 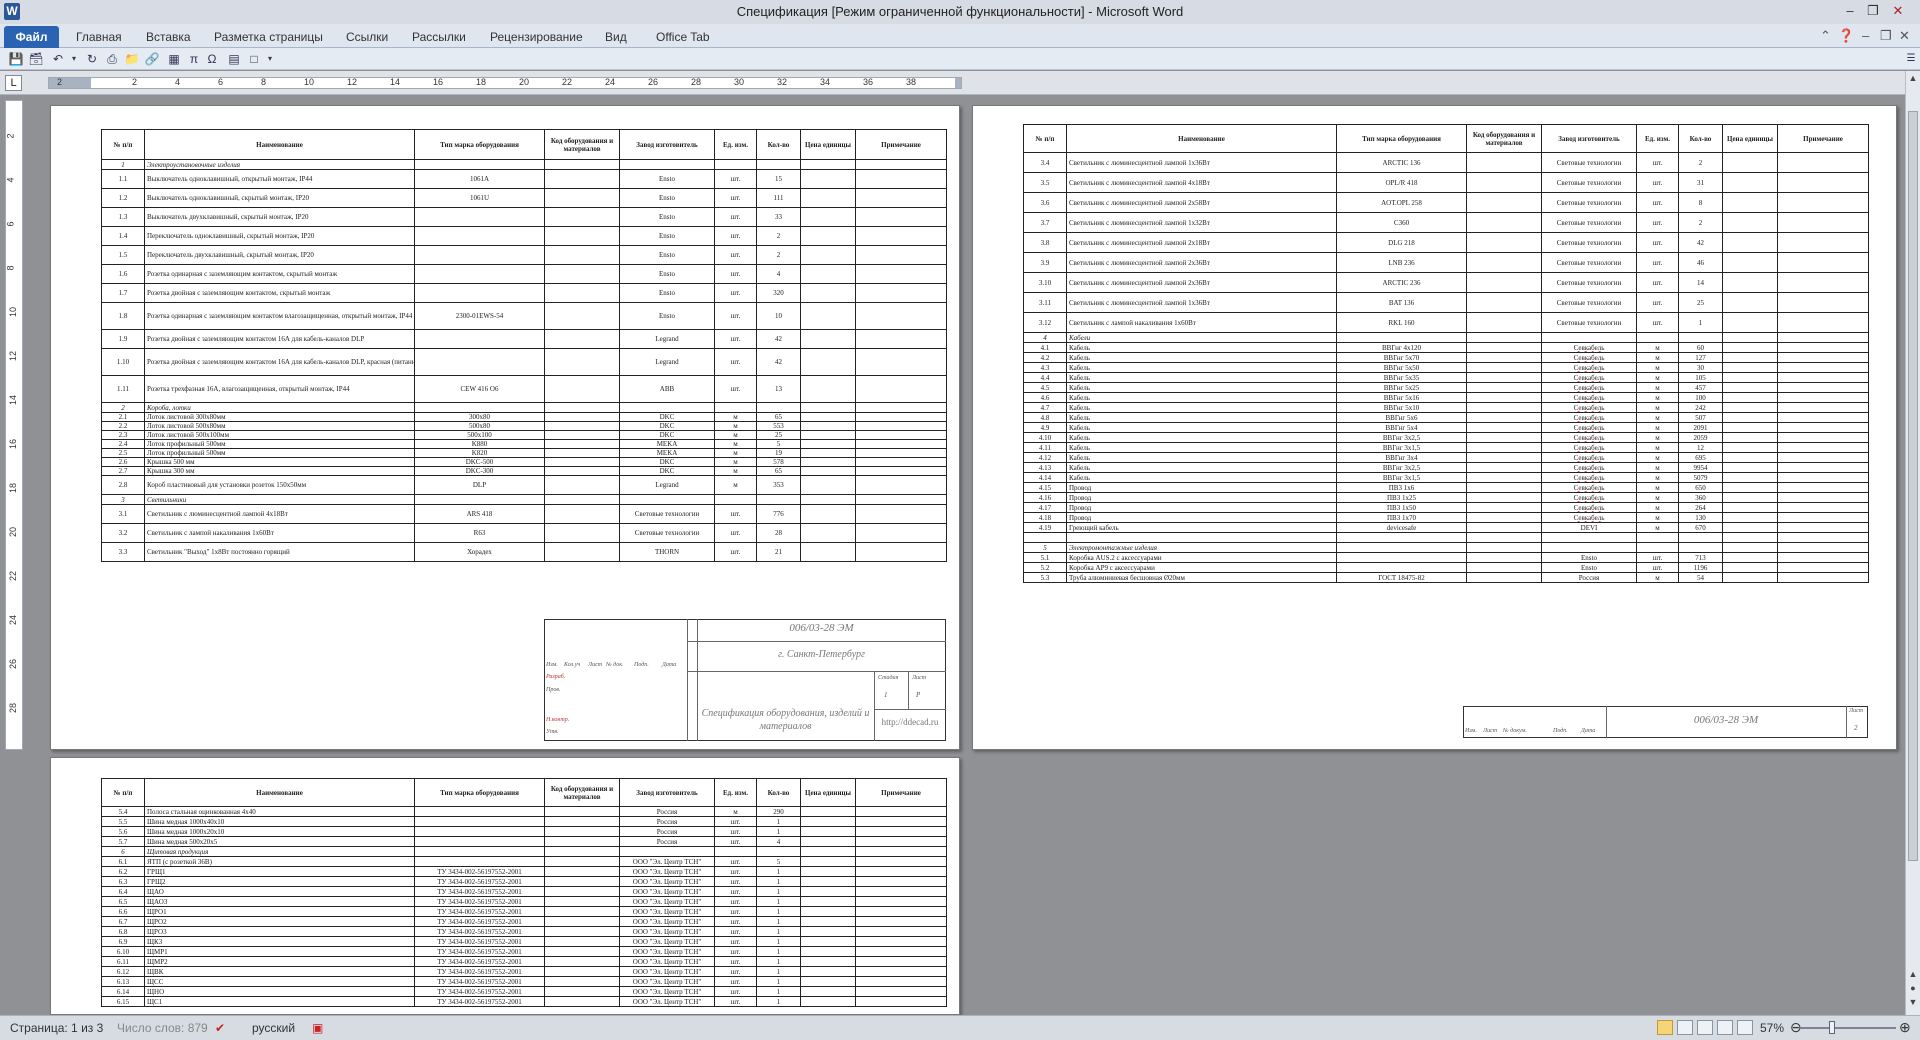 What do you see at coordinates (1045, 162) in the screenshot?
I see `cell-row-number: 3.4` at bounding box center [1045, 162].